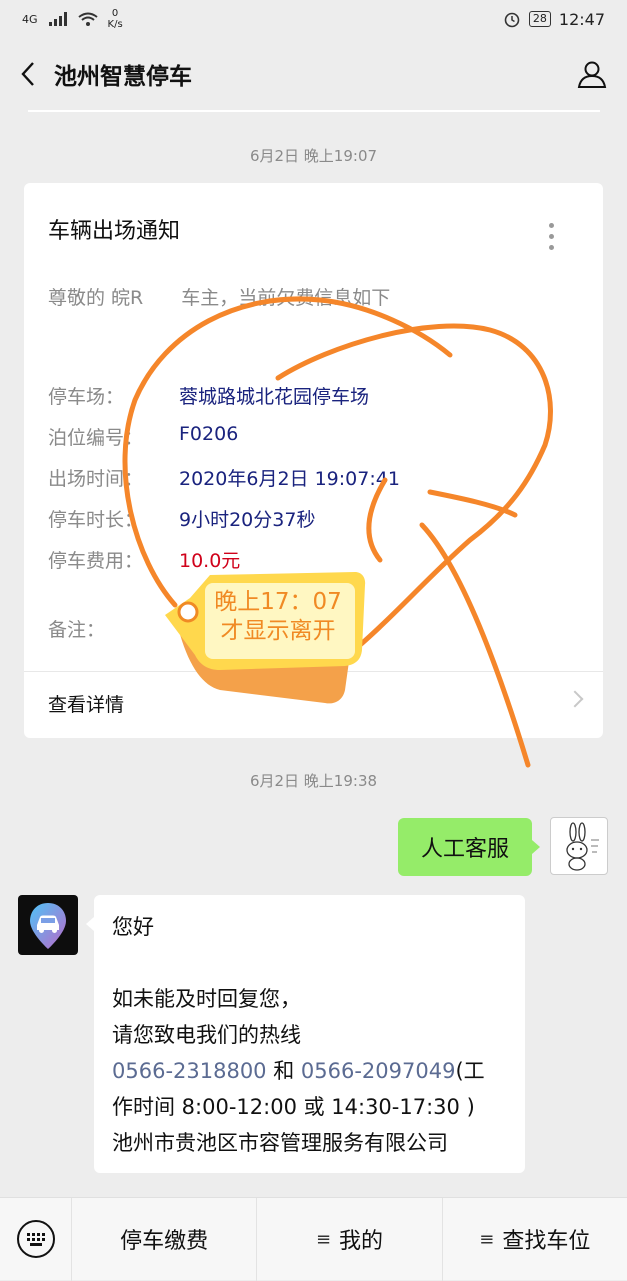 The height and width of the screenshot is (1281, 627). What do you see at coordinates (554, 19) in the screenshot?
I see `status-right: 28 12:47` at bounding box center [554, 19].